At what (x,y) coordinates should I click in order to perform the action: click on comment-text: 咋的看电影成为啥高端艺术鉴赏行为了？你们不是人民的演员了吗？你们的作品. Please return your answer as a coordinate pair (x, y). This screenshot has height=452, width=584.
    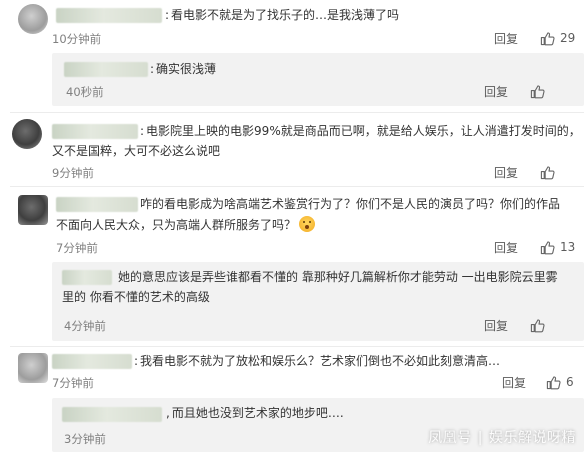
    Looking at the image, I should click on (350, 204).